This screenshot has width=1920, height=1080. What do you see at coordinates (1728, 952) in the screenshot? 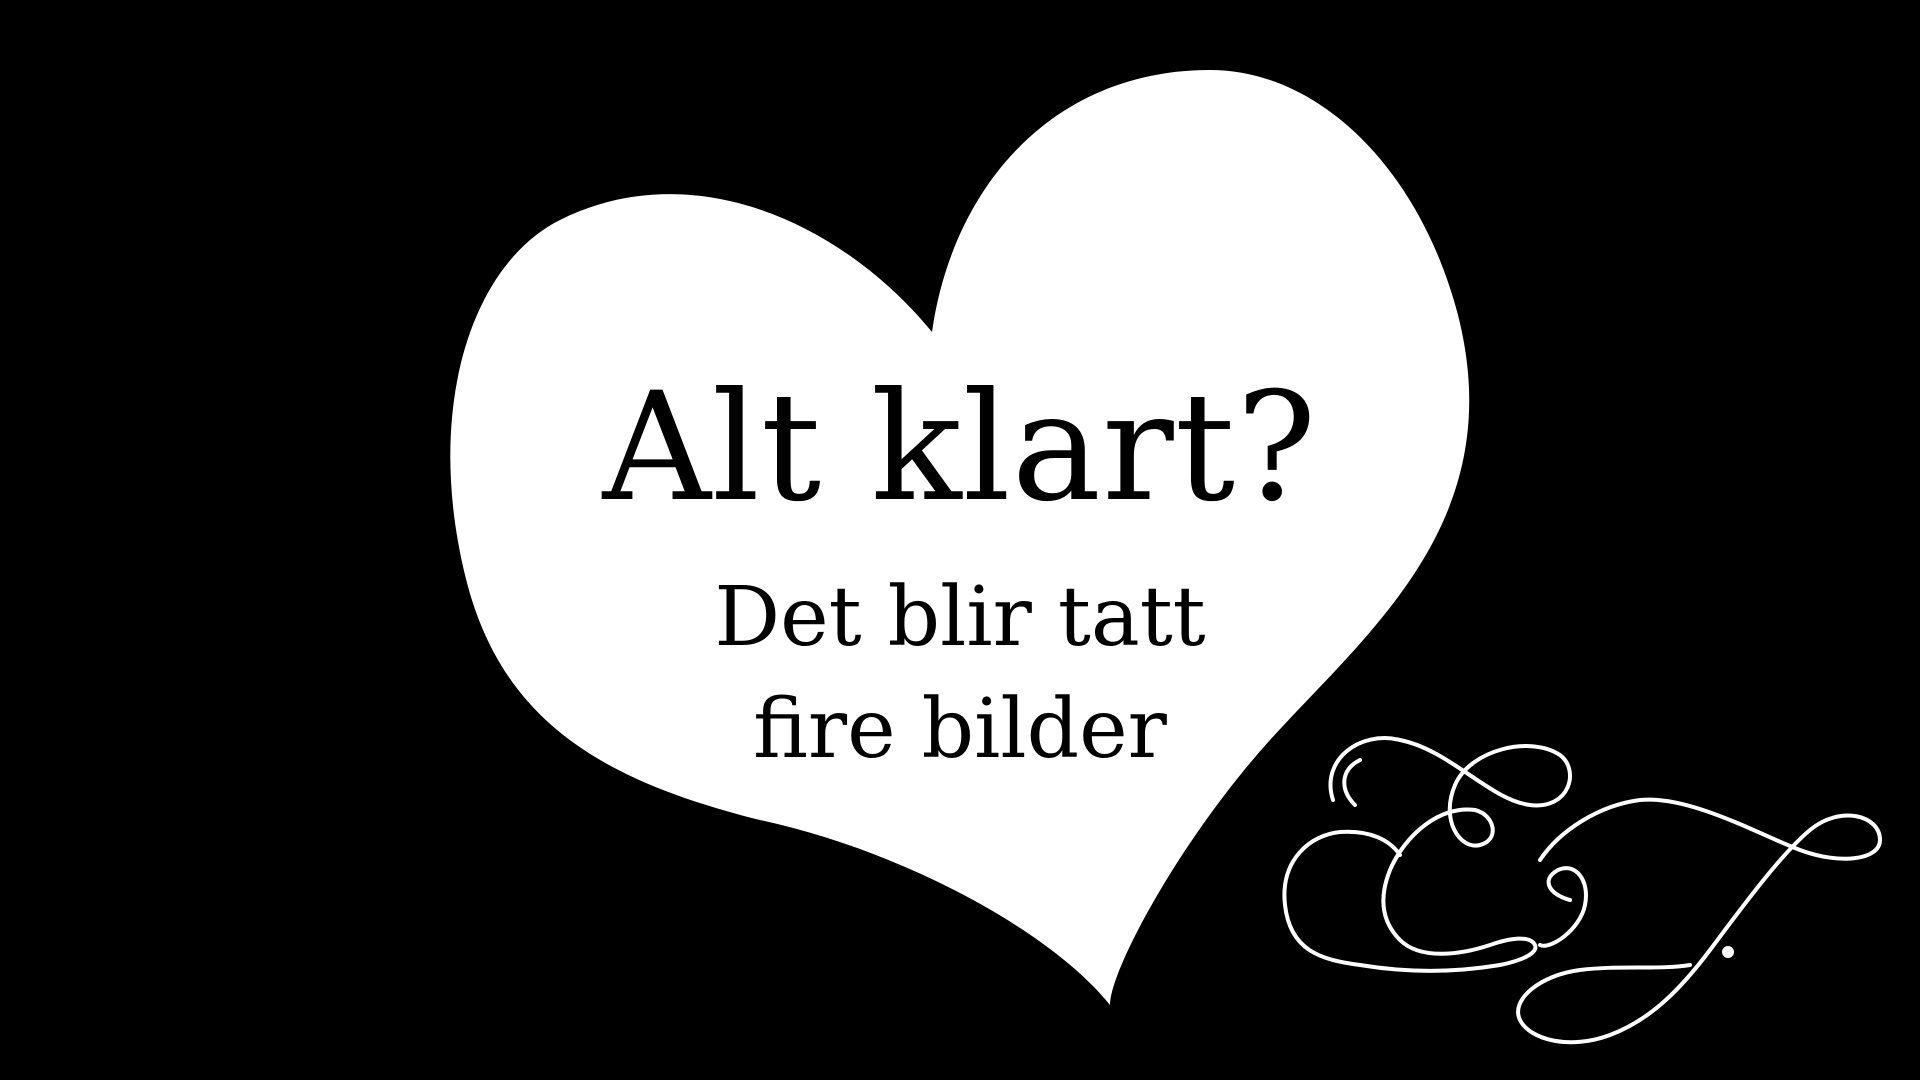
I see `monogram-dot` at bounding box center [1728, 952].